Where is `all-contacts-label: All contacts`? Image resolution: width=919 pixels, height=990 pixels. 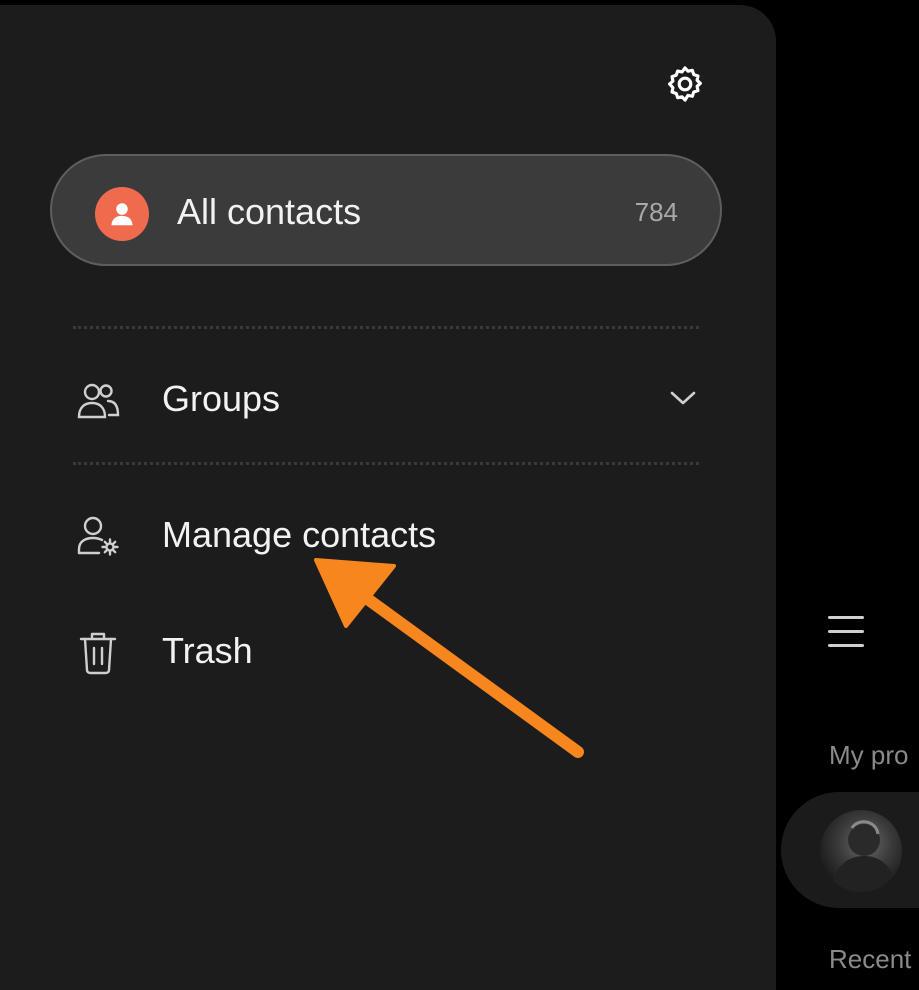 all-contacts-label: All contacts is located at coordinates (269, 211).